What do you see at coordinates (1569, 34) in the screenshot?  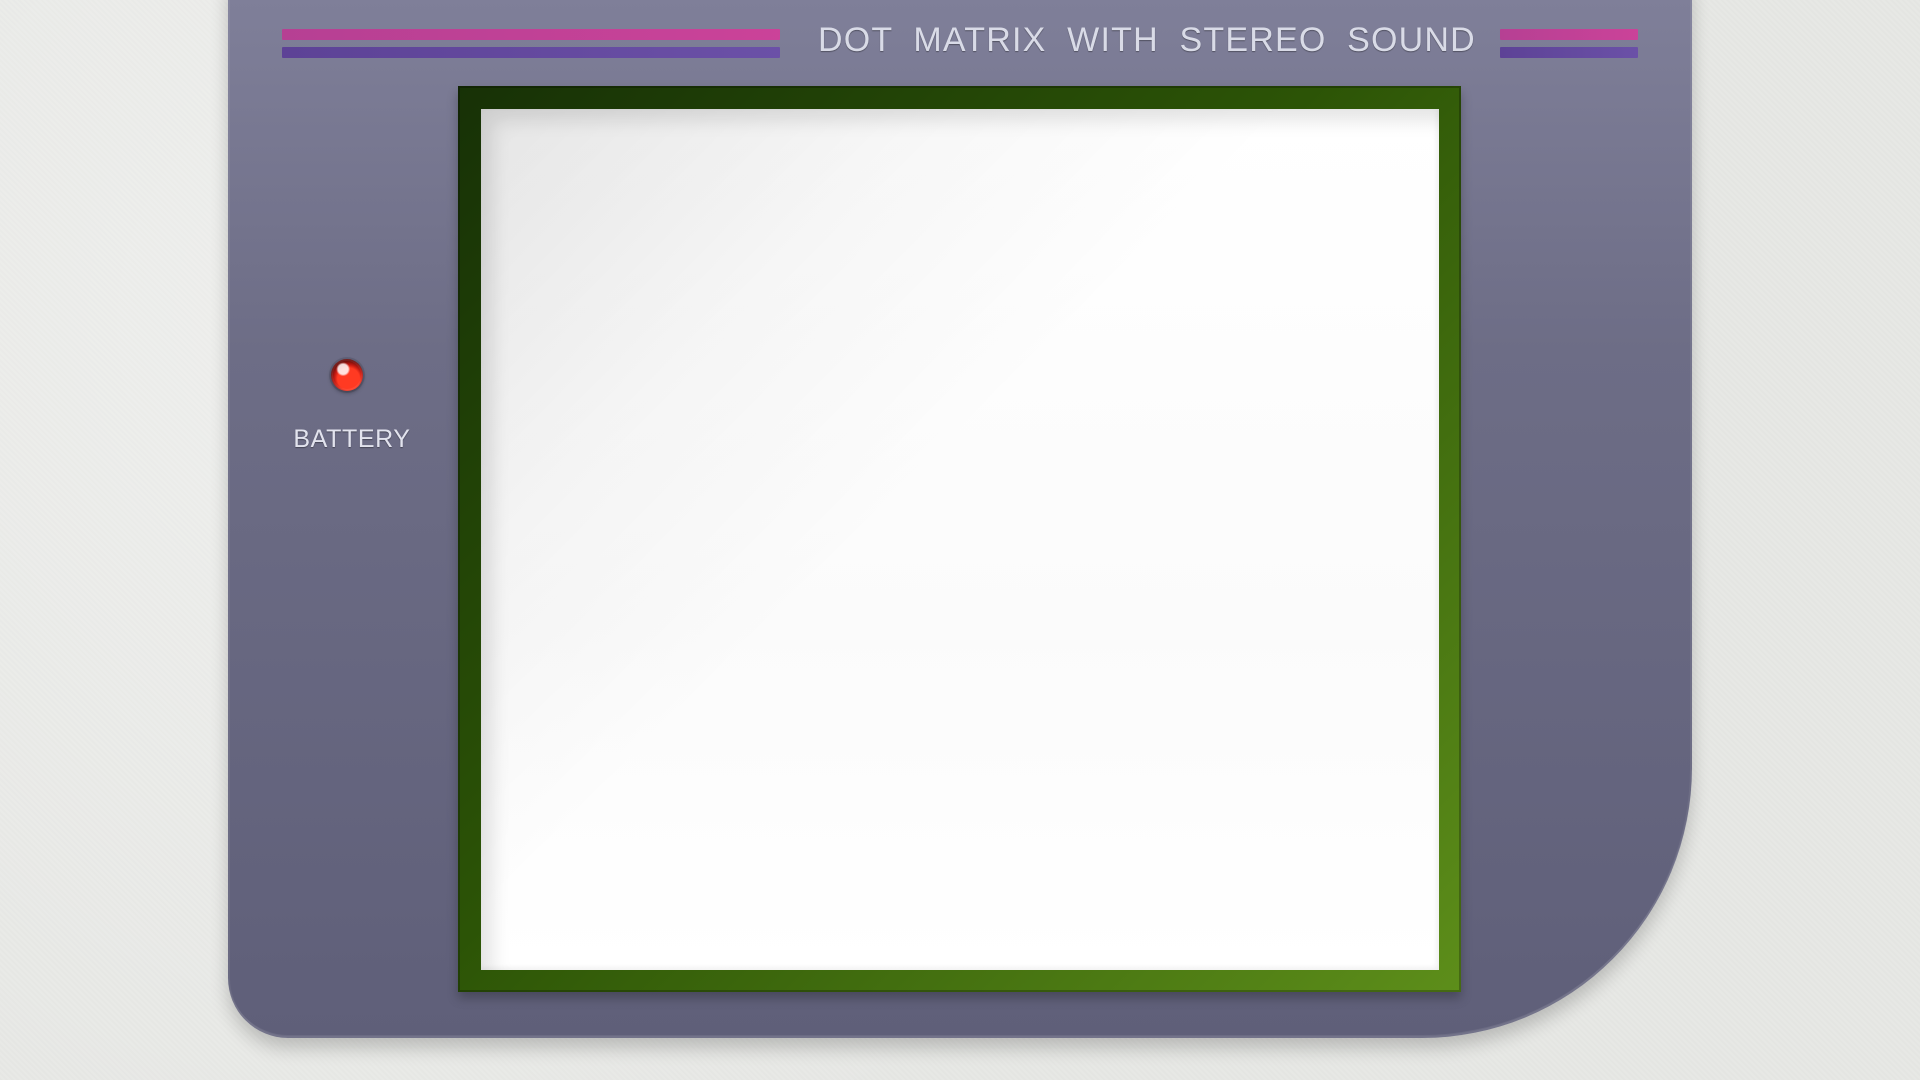 I see `header-stripe-right-pink` at bounding box center [1569, 34].